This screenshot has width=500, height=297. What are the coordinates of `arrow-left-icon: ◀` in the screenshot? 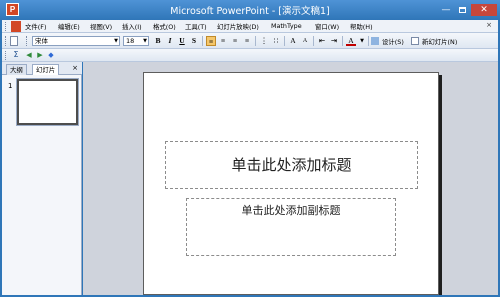 It's located at (29, 55).